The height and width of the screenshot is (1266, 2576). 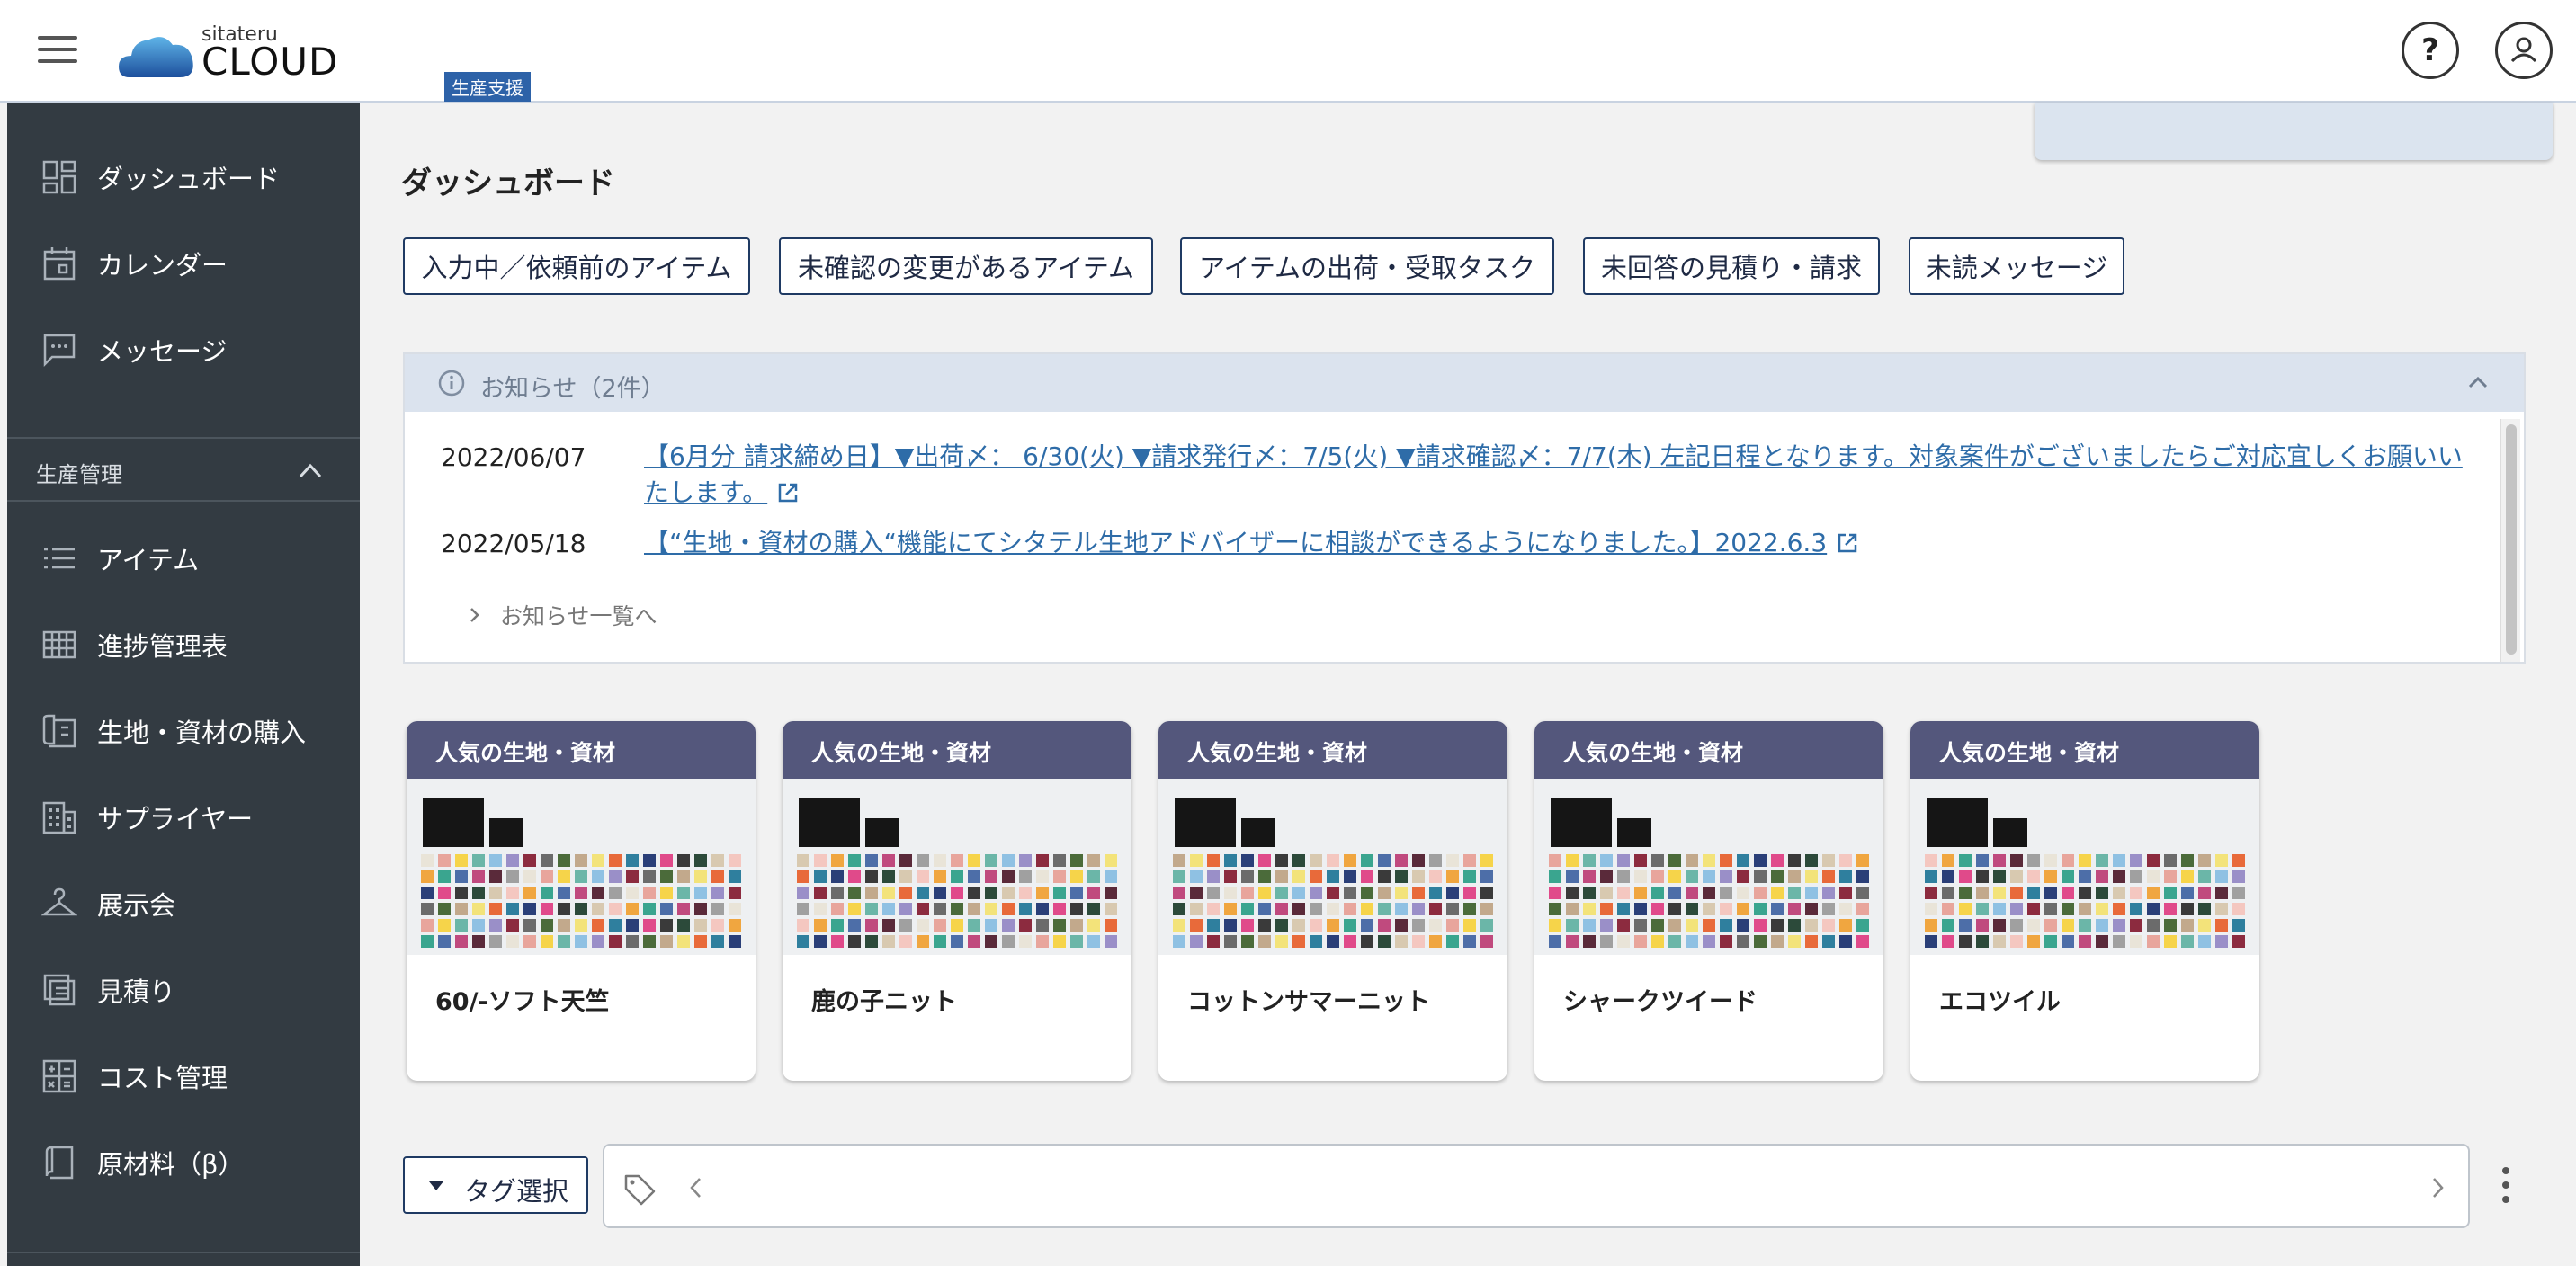 What do you see at coordinates (966, 266) in the screenshot?
I see `quick-filter-unconfirmed-changes-button: 未確認の変更があるアイテム` at bounding box center [966, 266].